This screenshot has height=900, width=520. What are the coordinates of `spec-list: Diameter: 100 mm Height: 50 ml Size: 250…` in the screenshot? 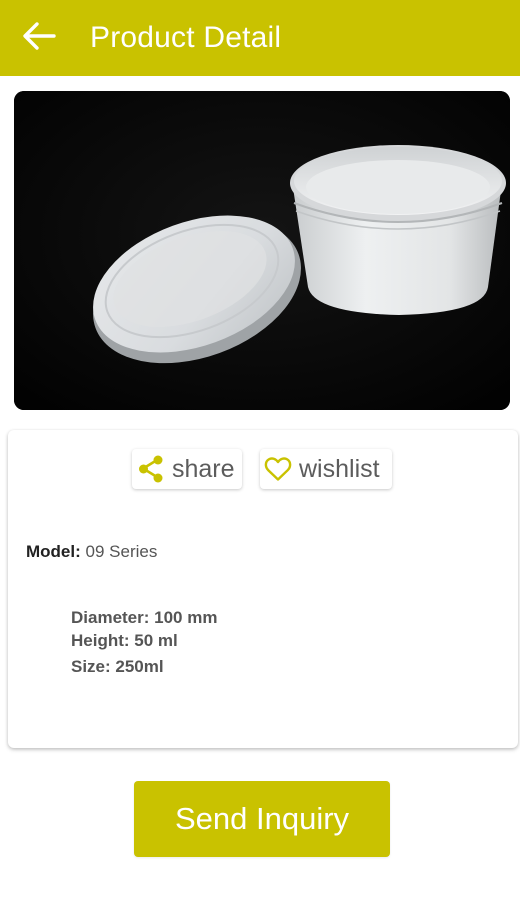 It's located at (144, 642).